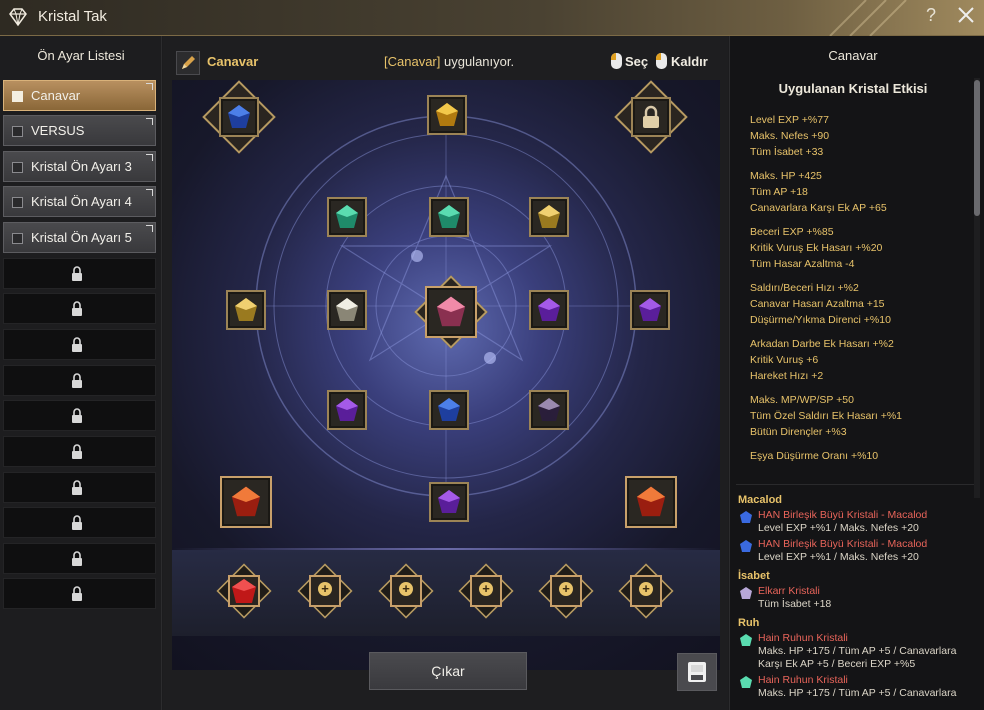  I want to click on edit-pencil-icon, so click(188, 63).